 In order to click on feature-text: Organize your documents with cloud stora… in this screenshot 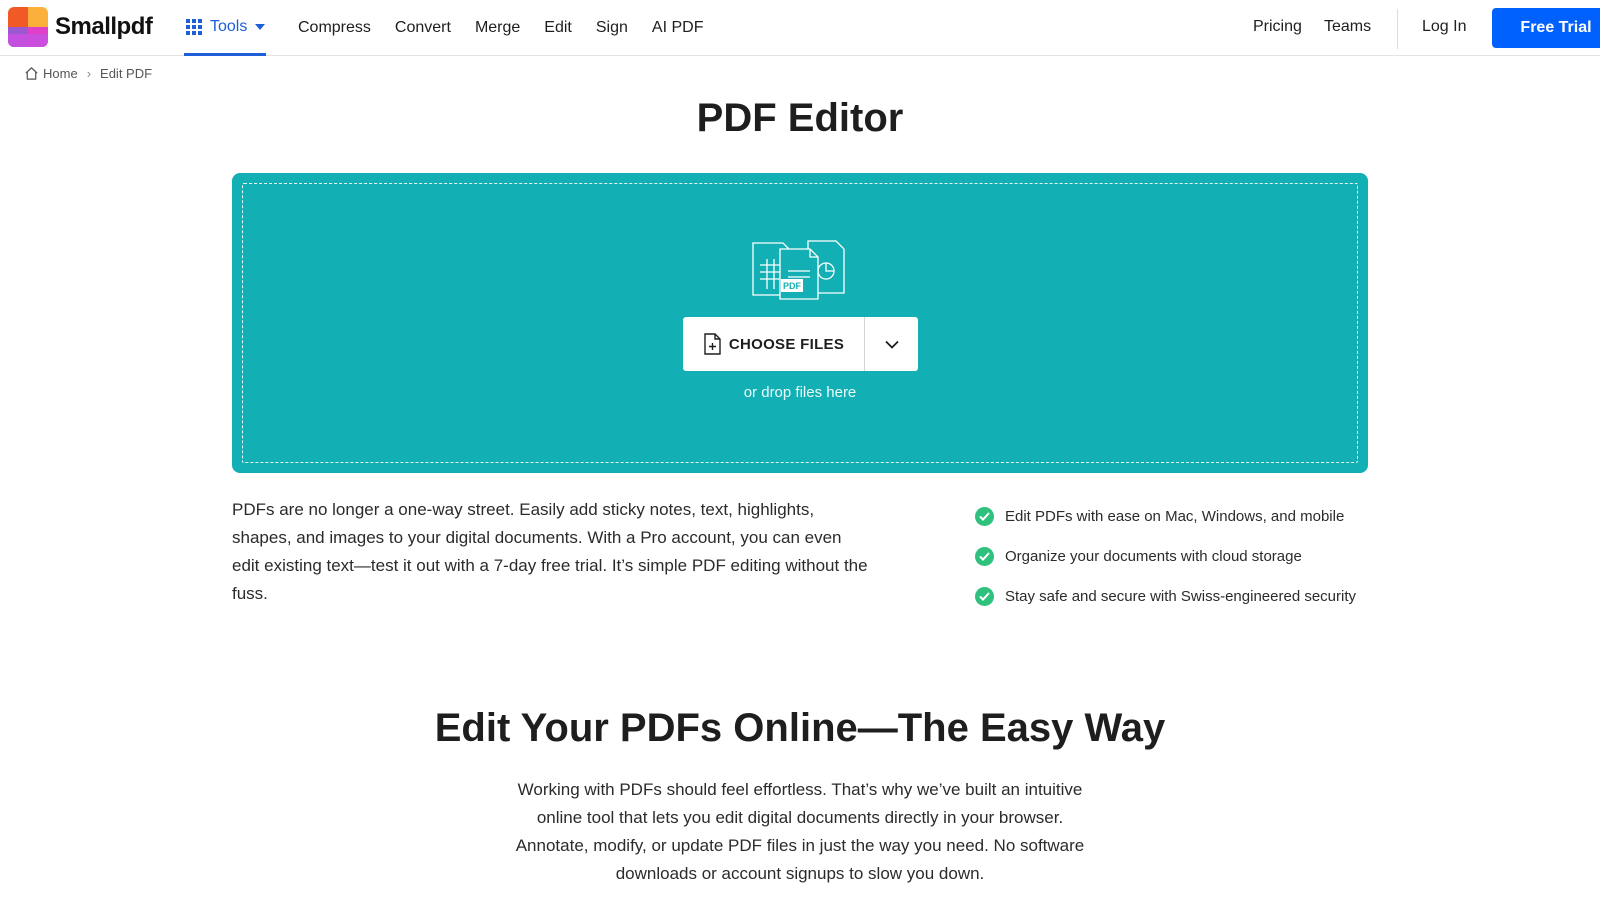, I will do `click(1153, 556)`.